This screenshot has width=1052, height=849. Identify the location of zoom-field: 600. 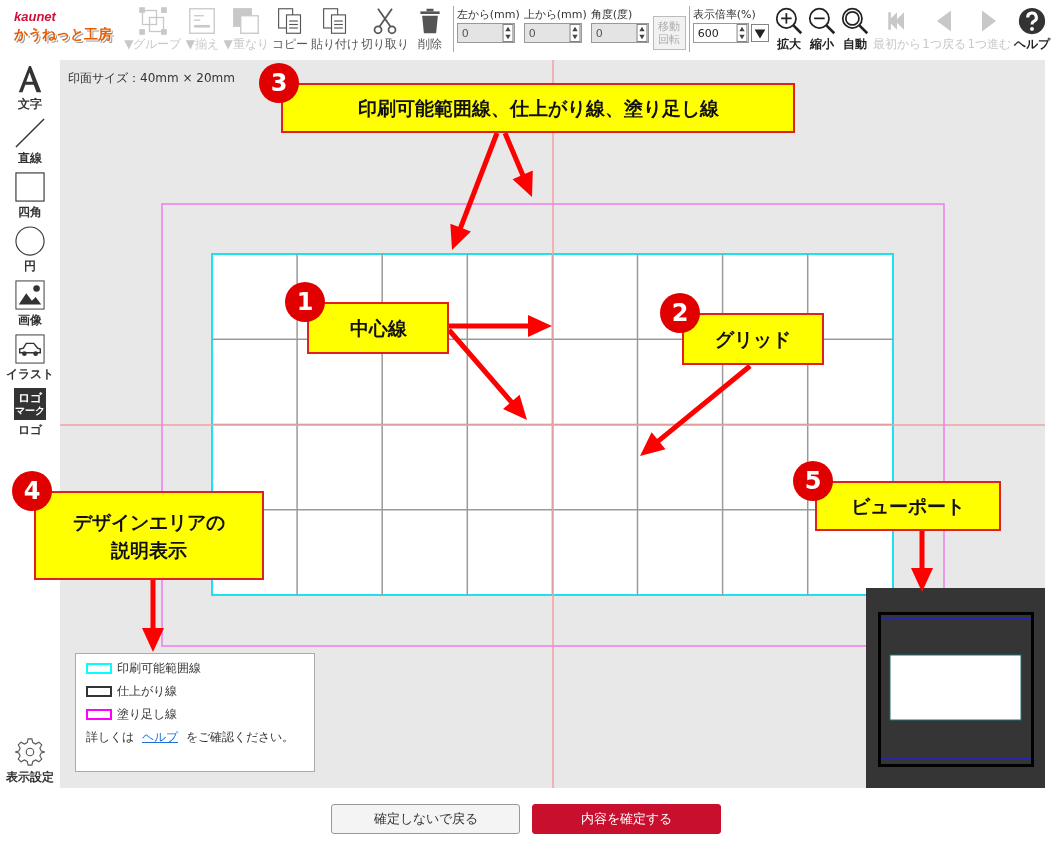
(720, 33).